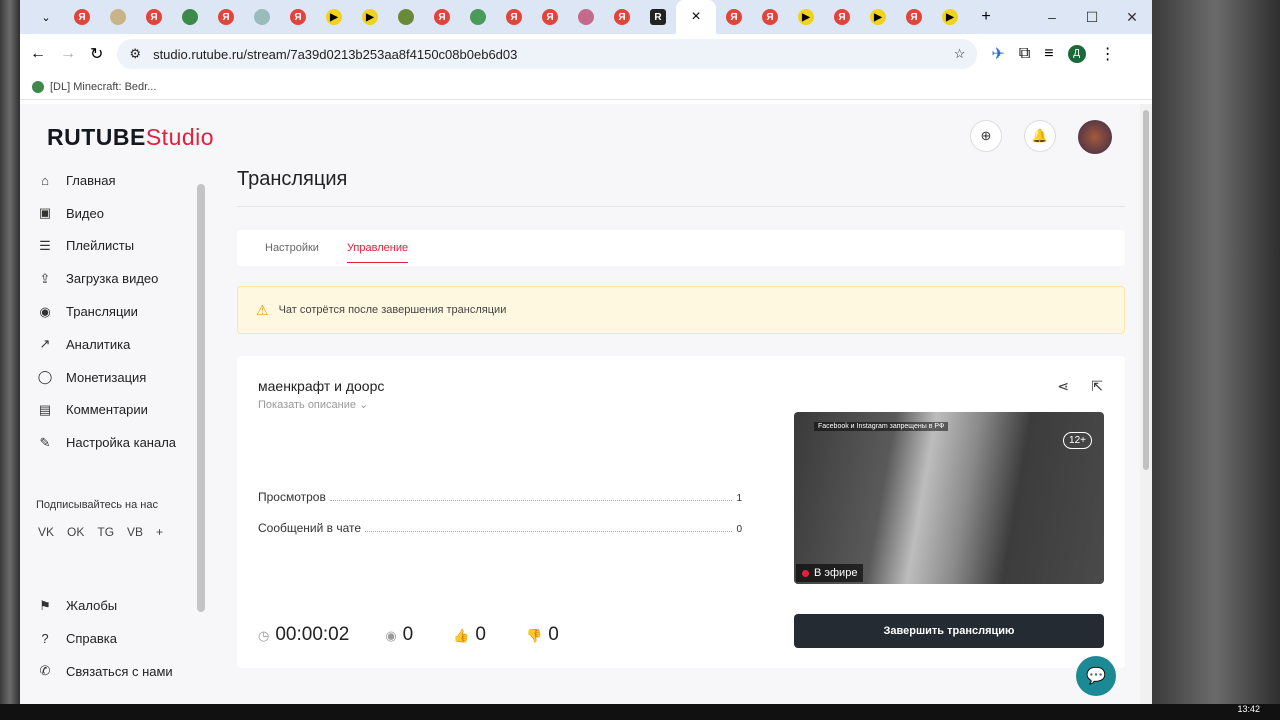 The image size is (1280, 720). Describe the element at coordinates (75, 532) in the screenshot. I see `ok-icon: OK` at that location.